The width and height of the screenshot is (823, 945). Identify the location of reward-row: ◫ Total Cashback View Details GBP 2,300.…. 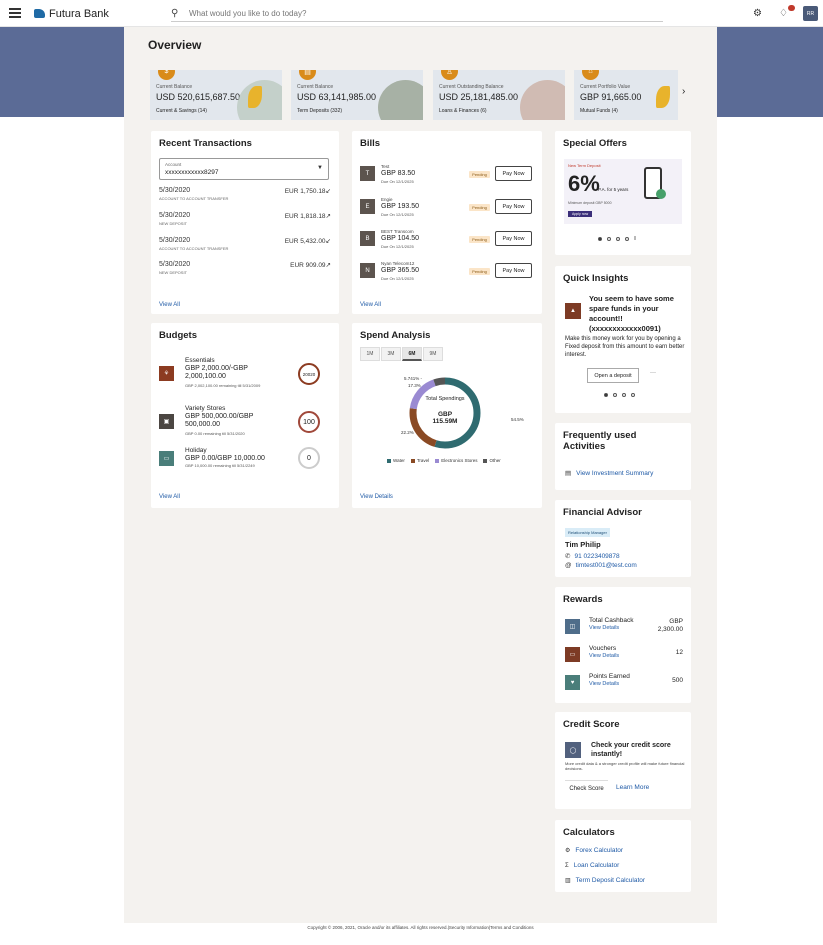
(624, 627).